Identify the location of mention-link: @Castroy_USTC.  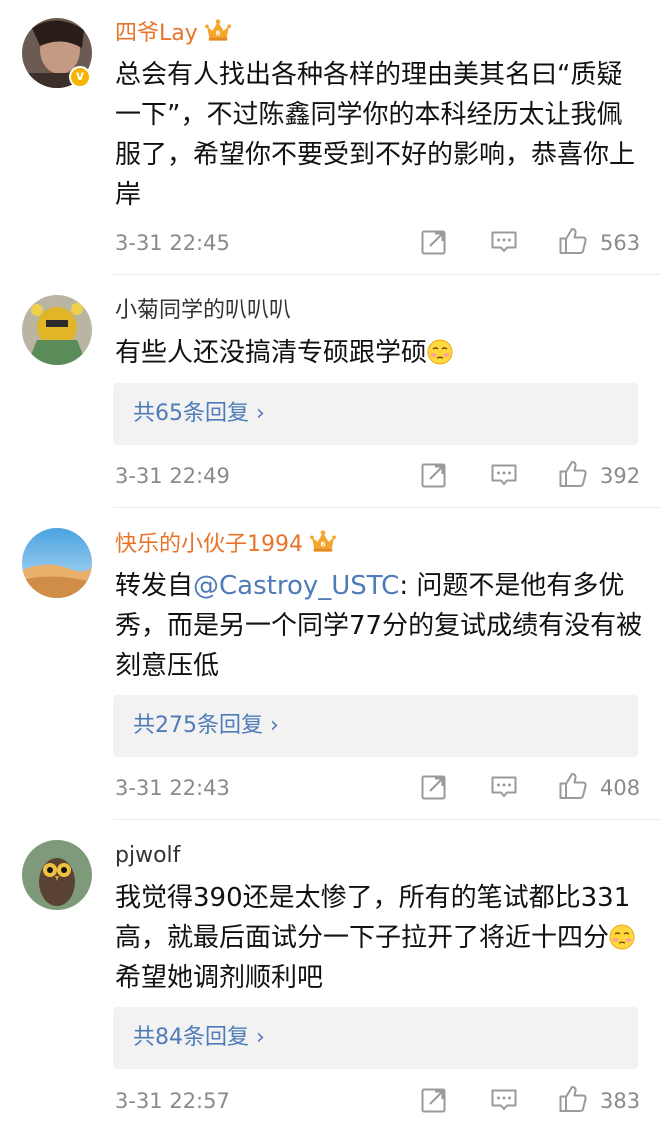
(296, 586).